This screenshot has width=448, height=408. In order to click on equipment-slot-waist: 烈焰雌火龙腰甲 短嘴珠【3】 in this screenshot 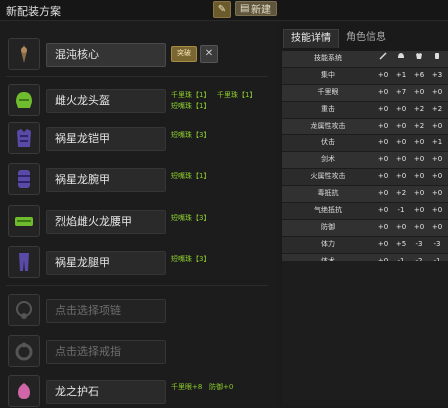, I will do `click(137, 221)`.